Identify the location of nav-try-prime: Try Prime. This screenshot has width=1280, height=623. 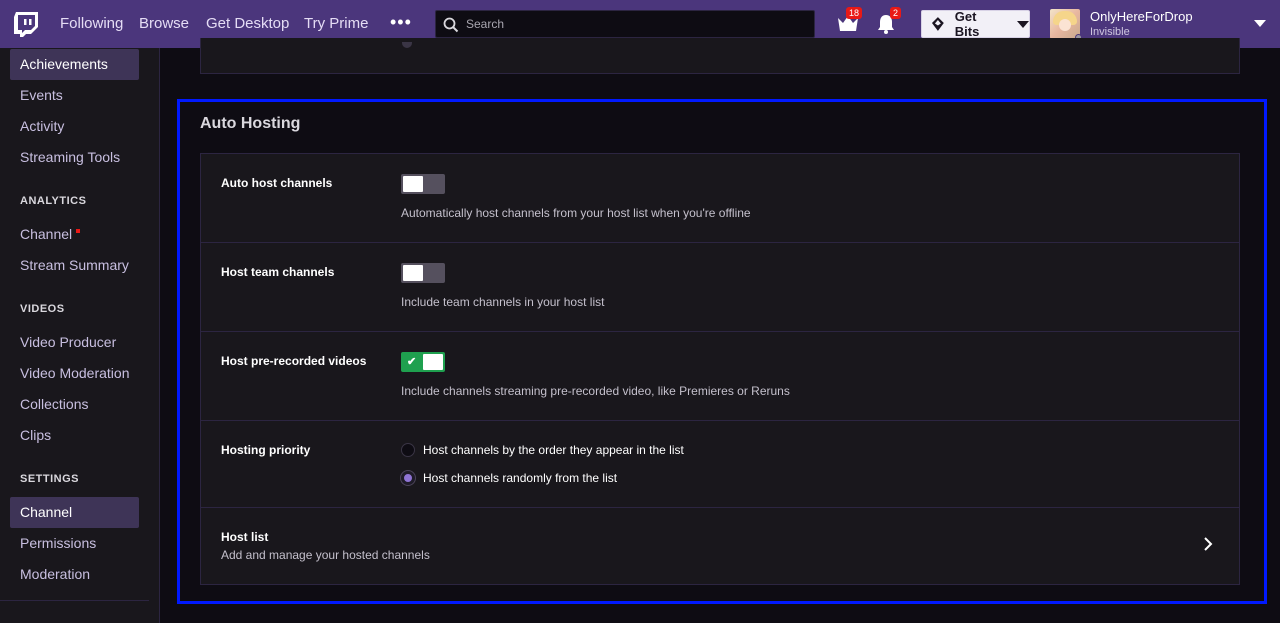
(336, 23).